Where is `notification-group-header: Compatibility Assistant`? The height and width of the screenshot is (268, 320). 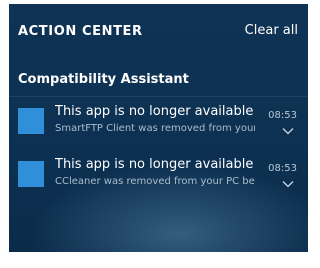 notification-group-header: Compatibility Assistant is located at coordinates (103, 79).